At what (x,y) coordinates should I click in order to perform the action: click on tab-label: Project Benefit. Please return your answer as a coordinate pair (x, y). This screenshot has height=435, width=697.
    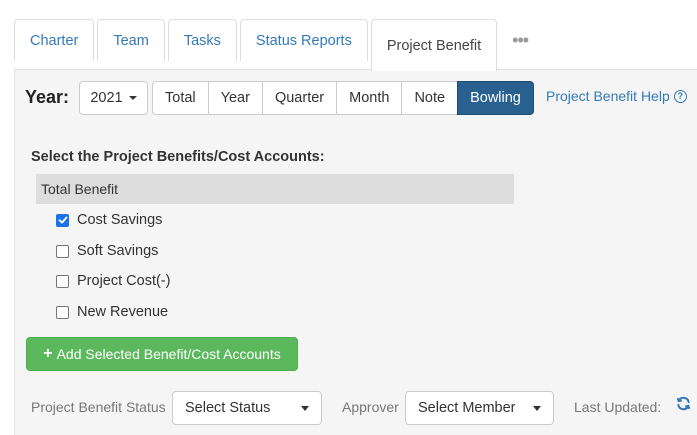
    Looking at the image, I should click on (434, 45).